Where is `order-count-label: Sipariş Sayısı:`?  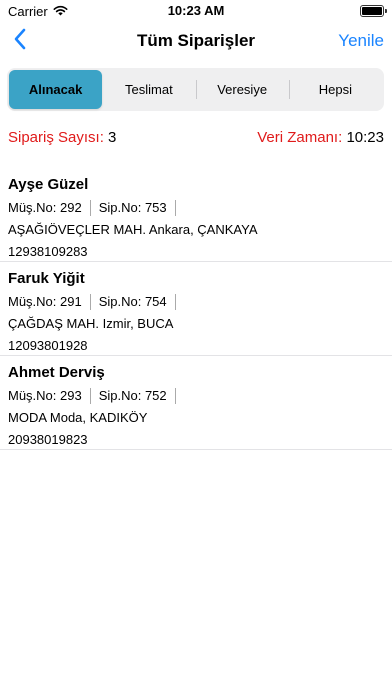 order-count-label: Sipariş Sayısı: is located at coordinates (56, 137).